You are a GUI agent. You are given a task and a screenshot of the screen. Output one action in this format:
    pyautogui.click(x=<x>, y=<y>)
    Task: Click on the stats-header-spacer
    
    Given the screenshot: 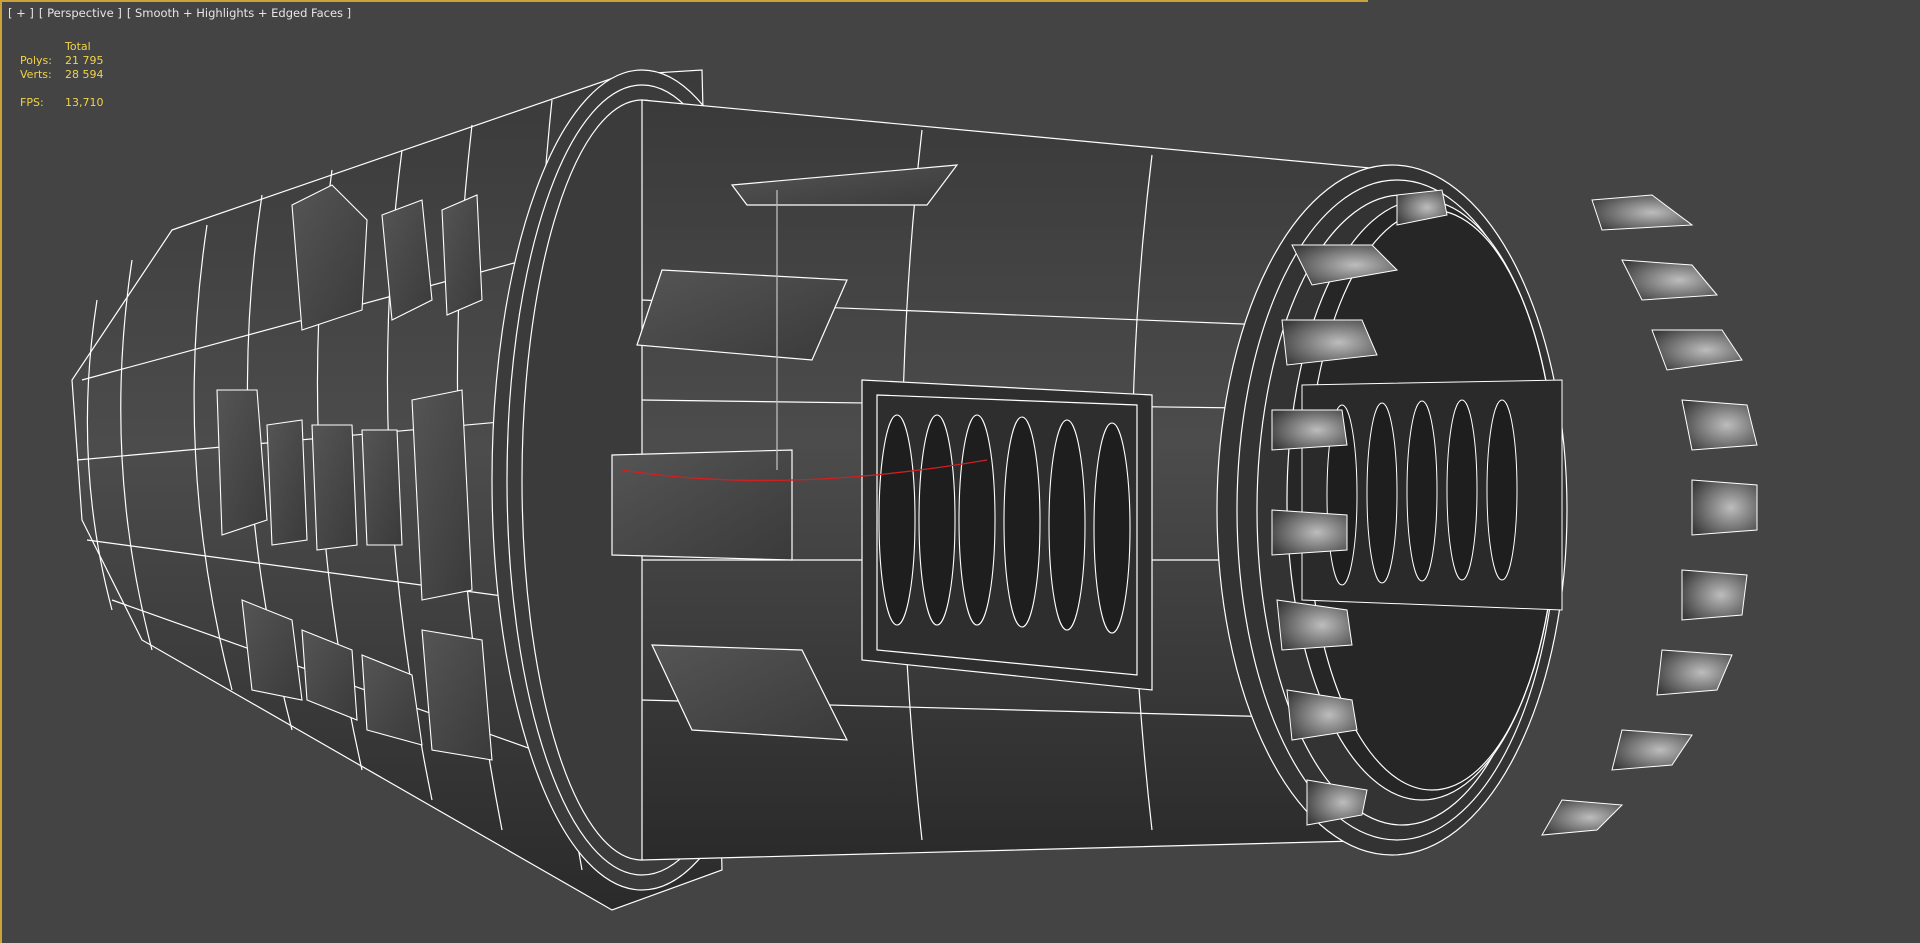 What is the action you would take?
    pyautogui.click(x=42, y=47)
    